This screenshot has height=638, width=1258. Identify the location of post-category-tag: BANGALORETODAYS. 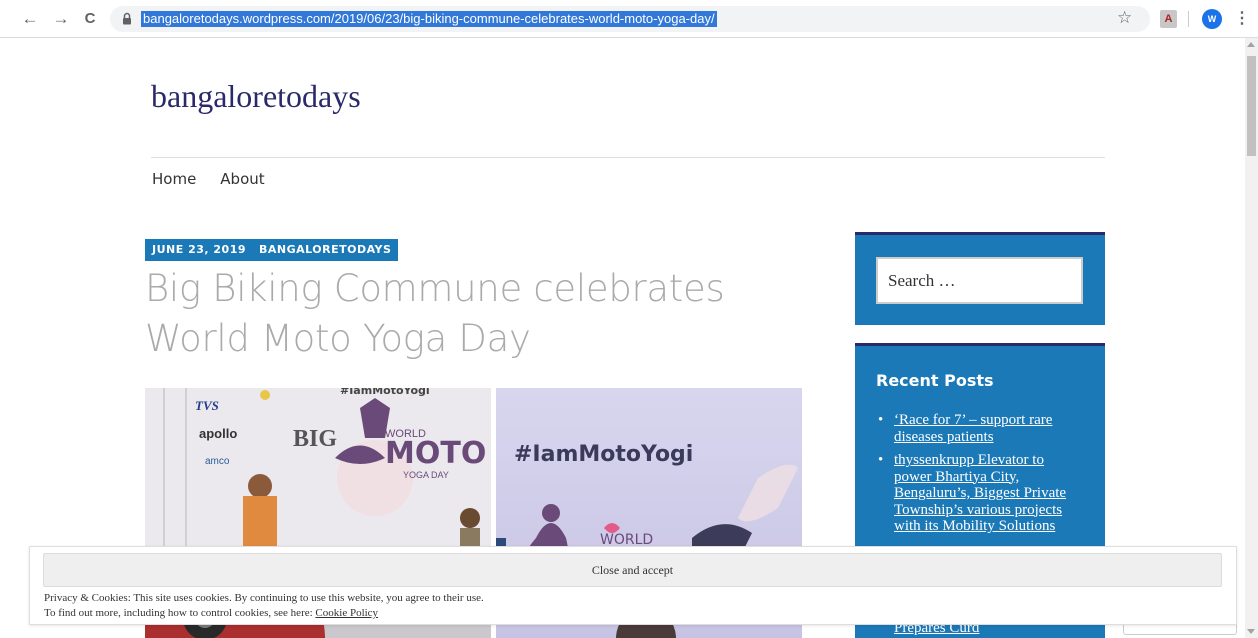
(325, 250).